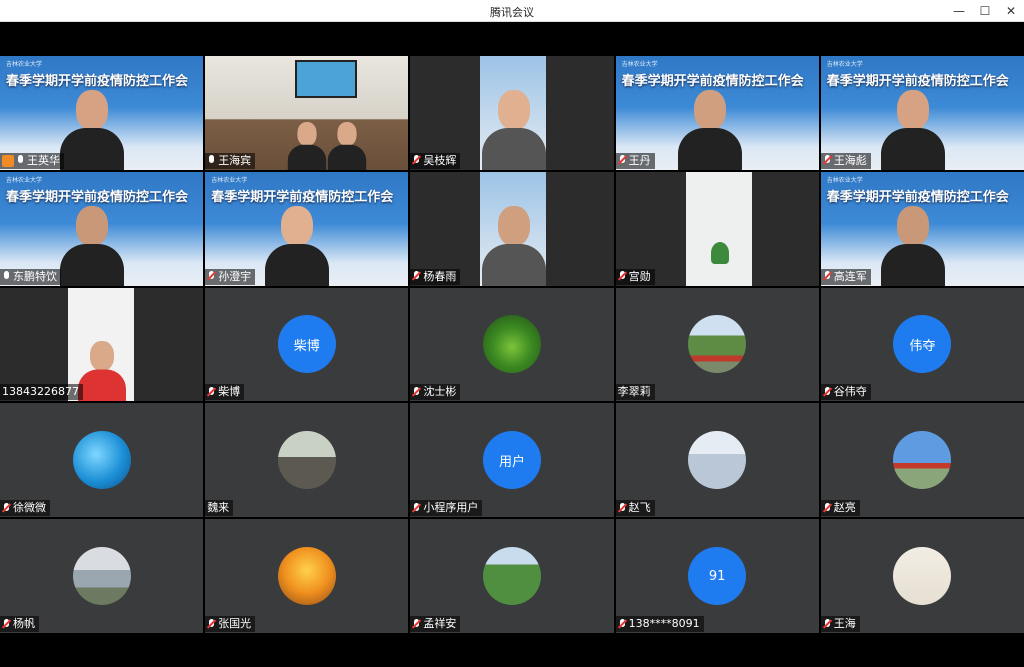  I want to click on river-avatar-icon, so click(101, 576).